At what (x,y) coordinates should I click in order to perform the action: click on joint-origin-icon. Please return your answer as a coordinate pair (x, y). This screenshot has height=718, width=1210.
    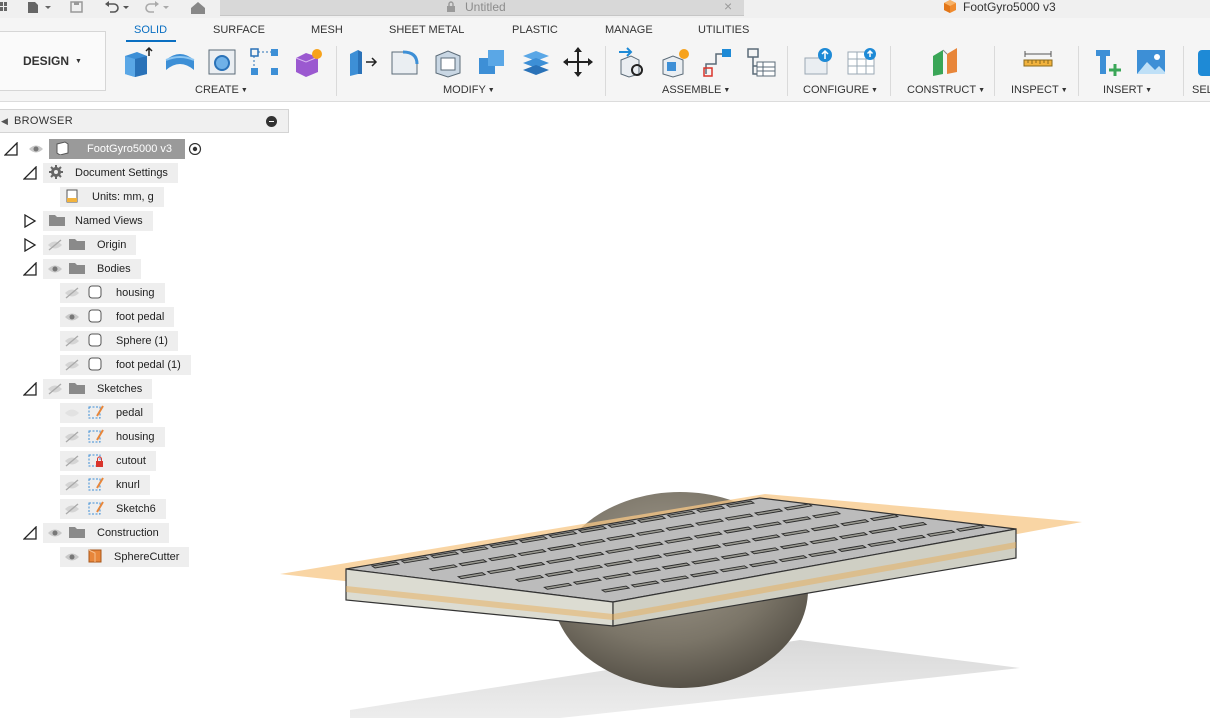
    Looking at the image, I should click on (718, 62).